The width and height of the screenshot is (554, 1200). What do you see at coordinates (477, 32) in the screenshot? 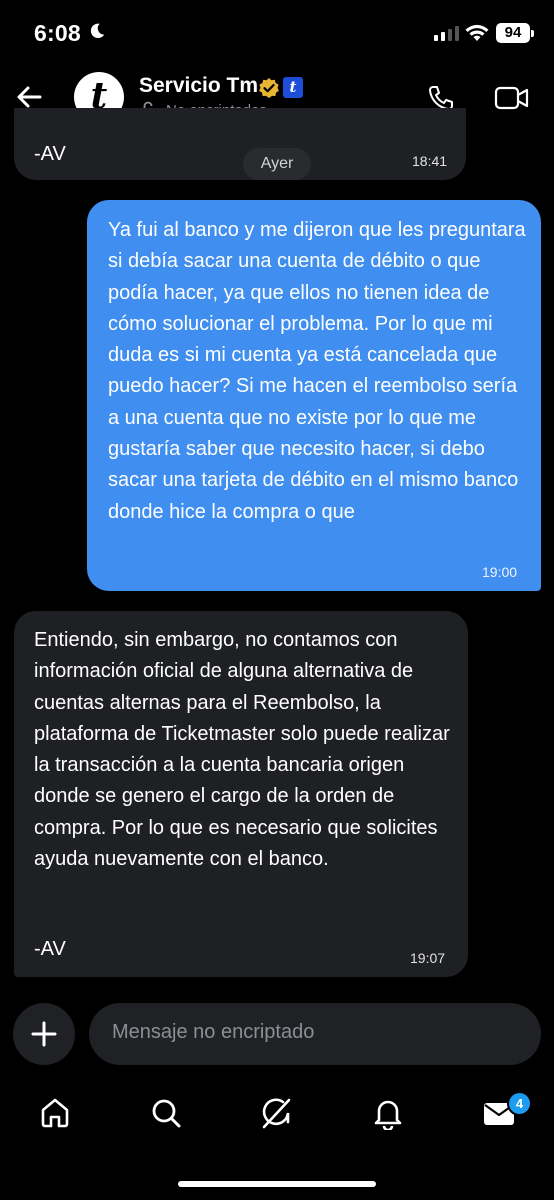
I see `wifi-icon` at bounding box center [477, 32].